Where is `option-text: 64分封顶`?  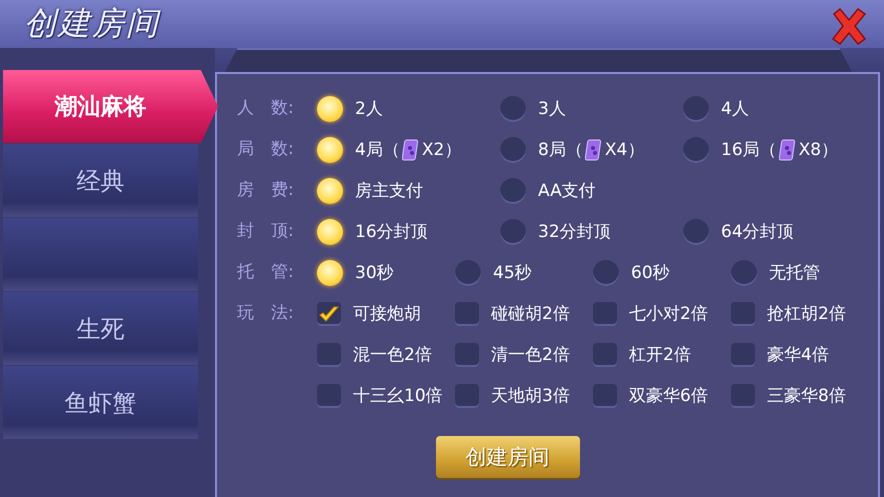
option-text: 64分封顶 is located at coordinates (757, 232).